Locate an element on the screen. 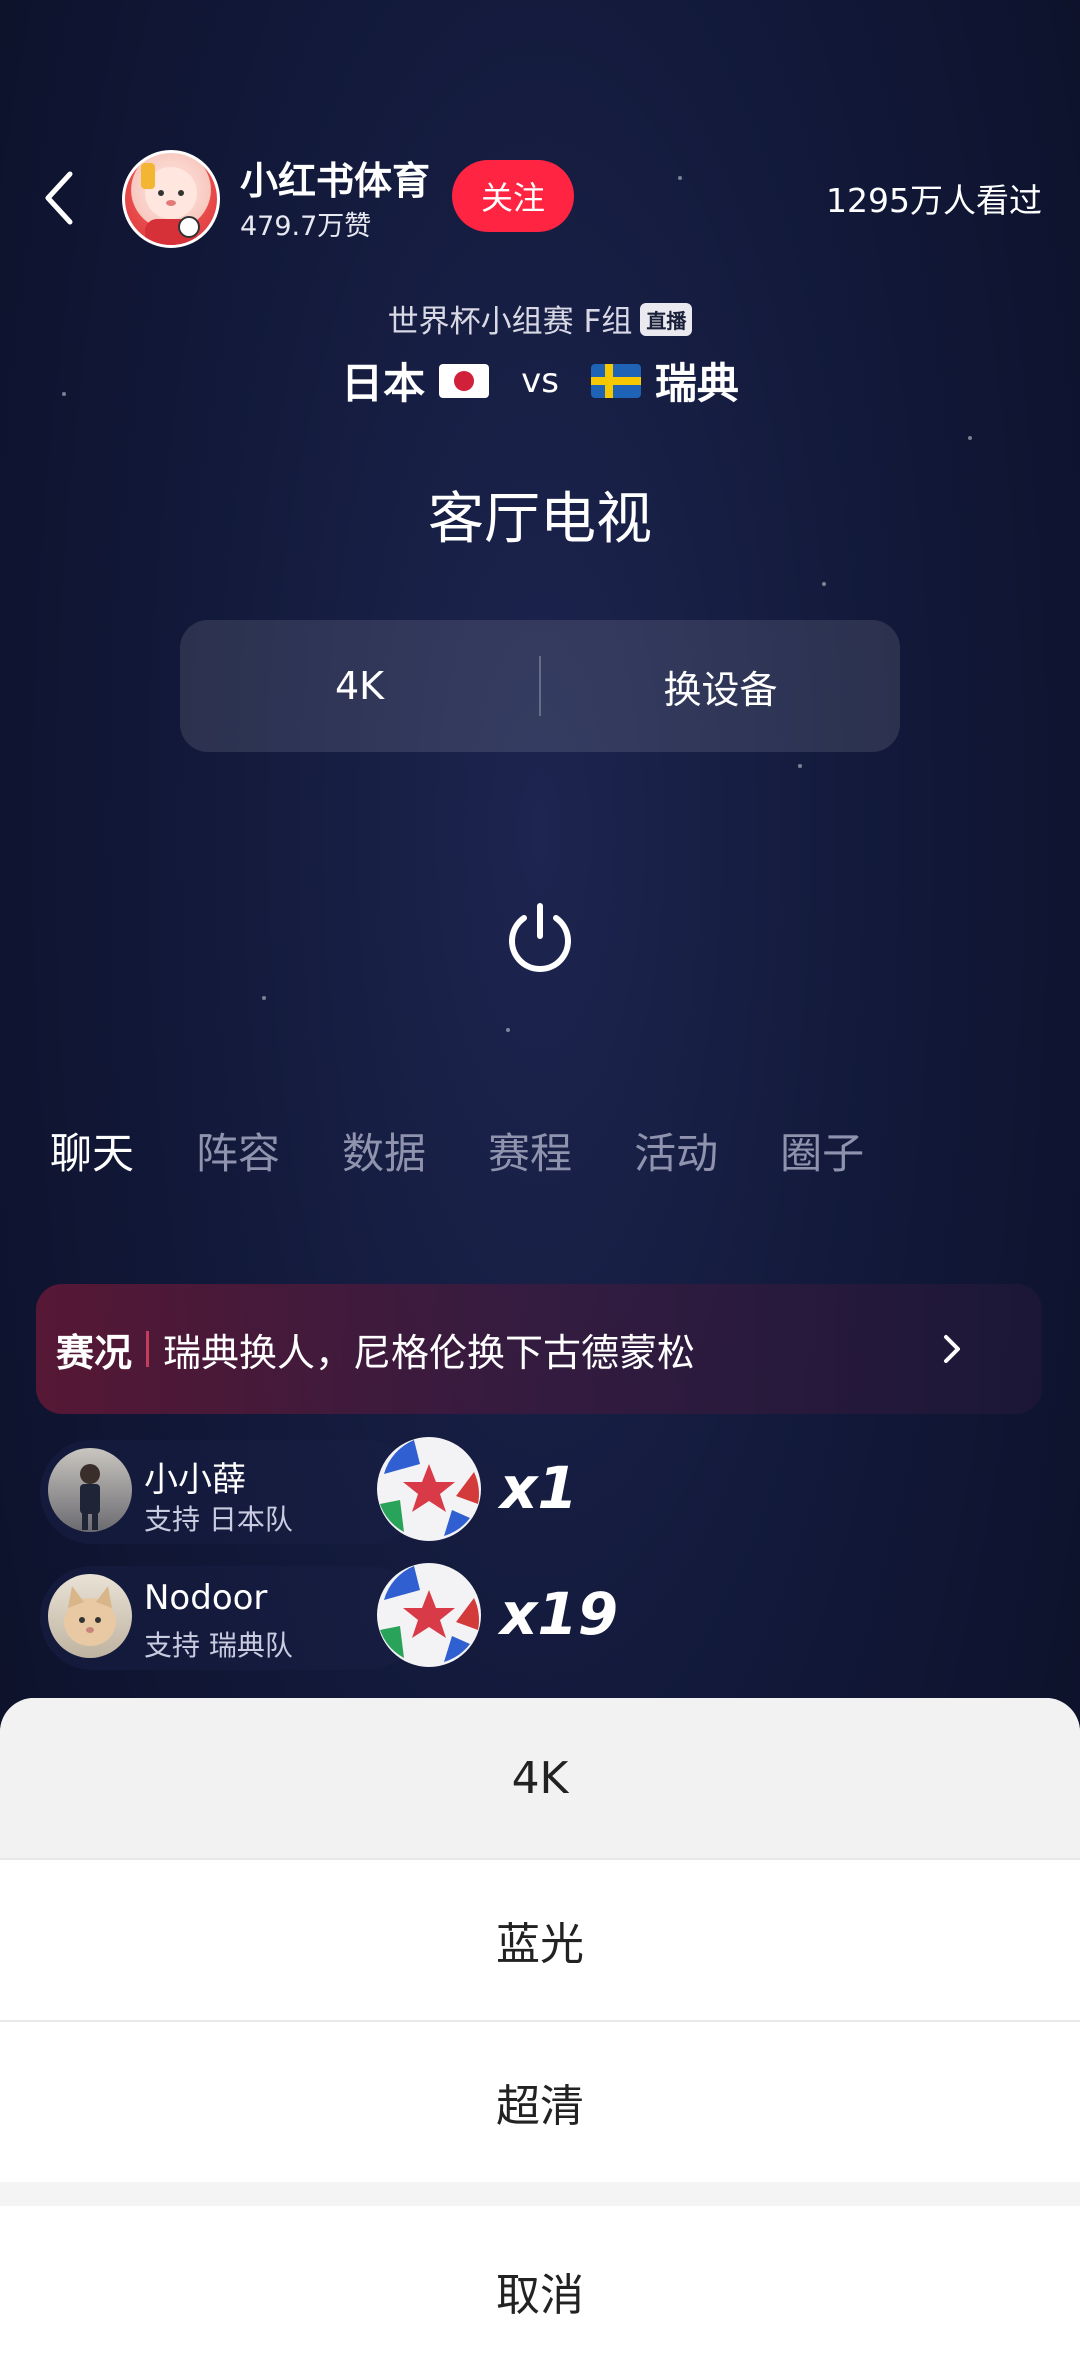 The height and width of the screenshot is (2376, 1080). quality-button: 4K is located at coordinates (359, 686).